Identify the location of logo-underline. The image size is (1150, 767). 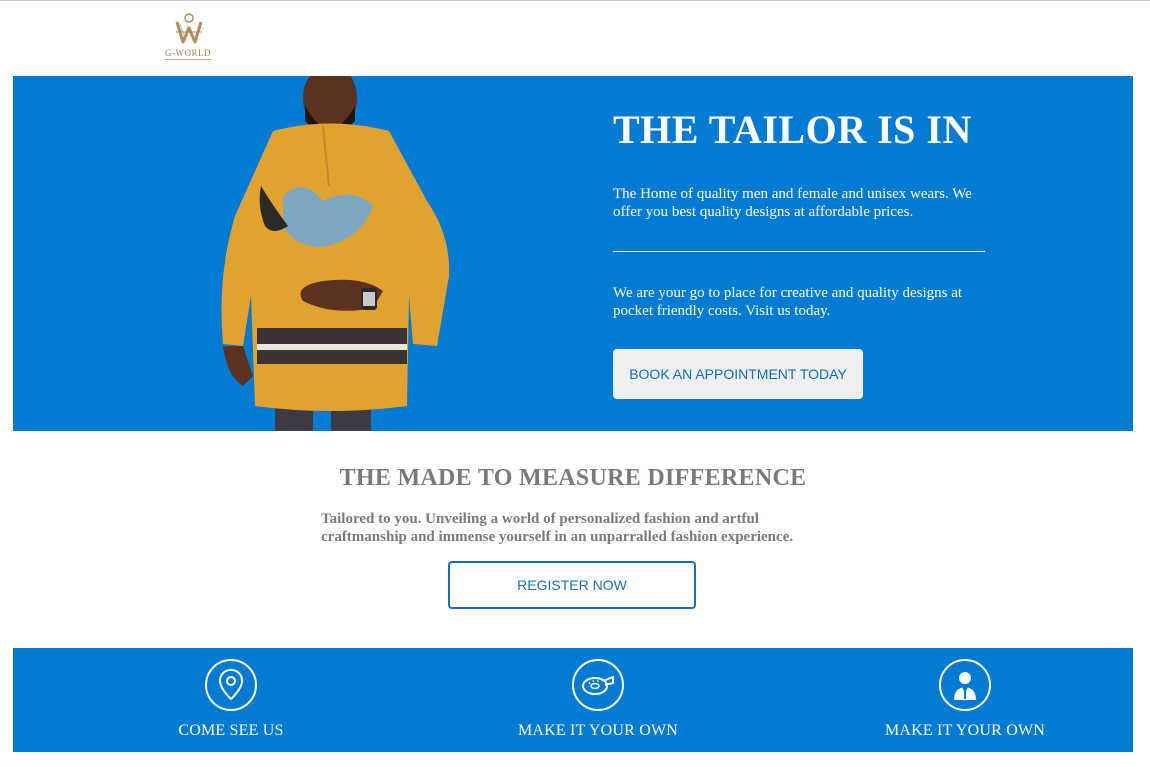
(188, 59).